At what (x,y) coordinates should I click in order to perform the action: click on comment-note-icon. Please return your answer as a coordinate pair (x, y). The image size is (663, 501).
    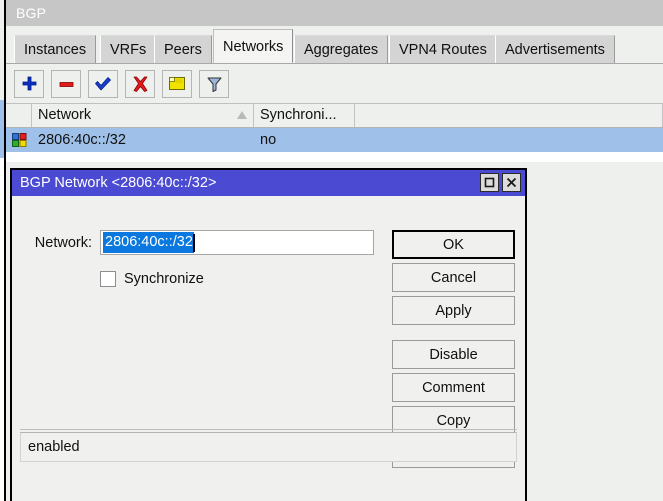
    Looking at the image, I should click on (177, 84).